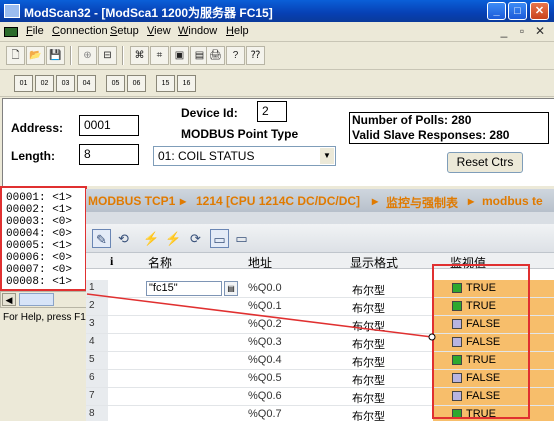  Describe the element at coordinates (237, 31) in the screenshot. I see `menu-help: Help` at that location.